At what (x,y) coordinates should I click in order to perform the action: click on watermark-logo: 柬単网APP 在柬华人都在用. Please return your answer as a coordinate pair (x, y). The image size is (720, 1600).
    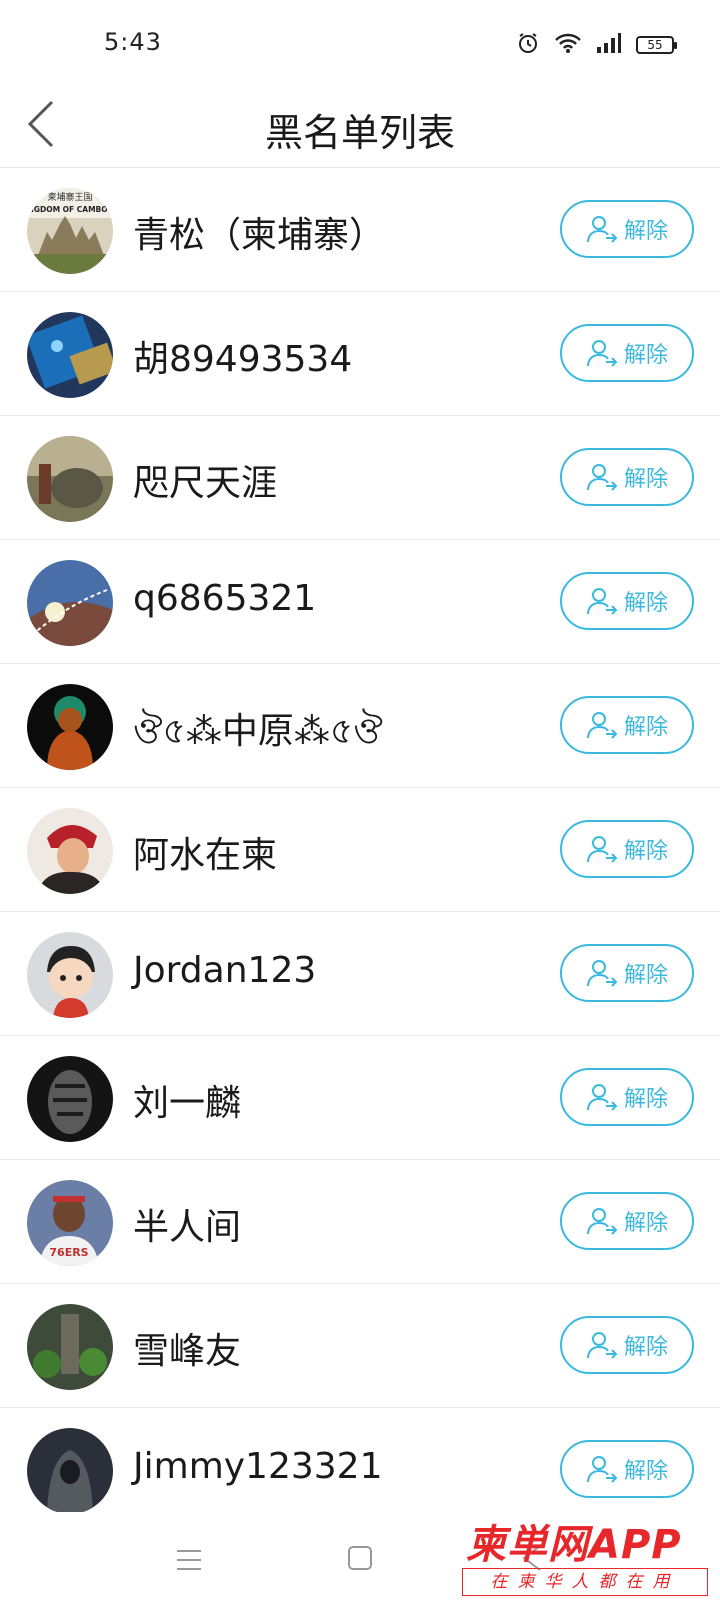
    Looking at the image, I should click on (587, 1555).